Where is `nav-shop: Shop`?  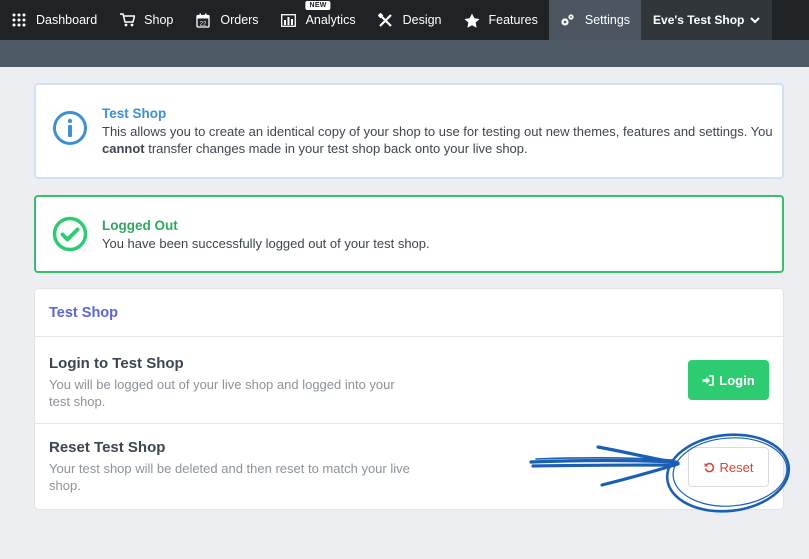 nav-shop: Shop is located at coordinates (146, 20).